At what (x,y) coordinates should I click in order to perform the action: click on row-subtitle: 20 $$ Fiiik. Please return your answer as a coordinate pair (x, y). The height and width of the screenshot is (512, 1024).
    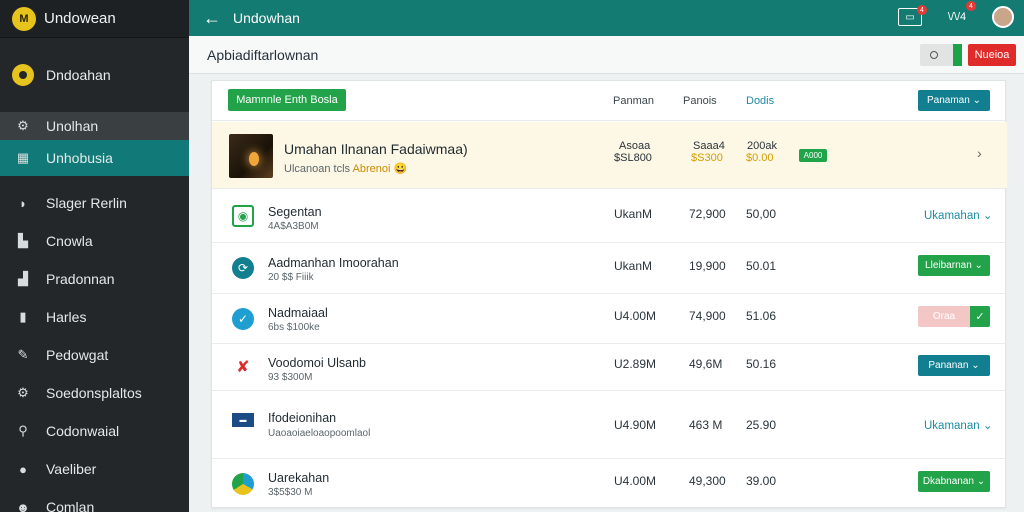
    Looking at the image, I should click on (291, 277).